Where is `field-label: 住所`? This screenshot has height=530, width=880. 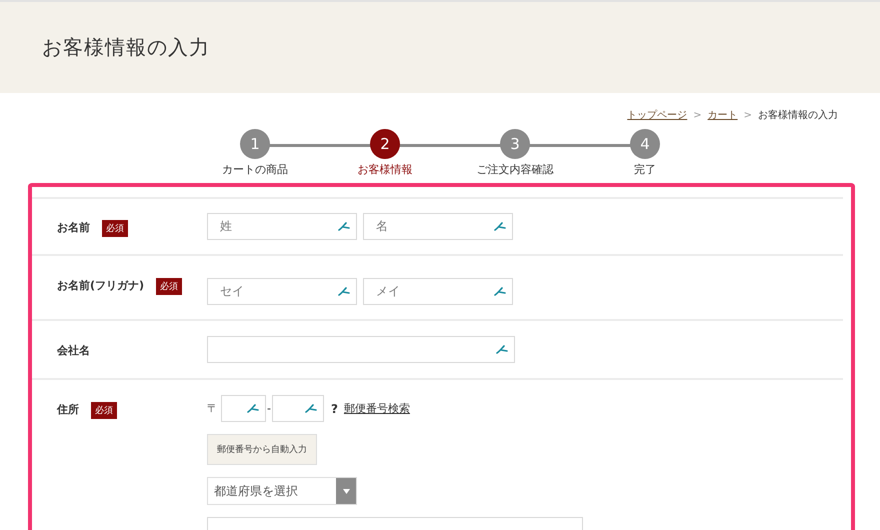
field-label: 住所 is located at coordinates (68, 409).